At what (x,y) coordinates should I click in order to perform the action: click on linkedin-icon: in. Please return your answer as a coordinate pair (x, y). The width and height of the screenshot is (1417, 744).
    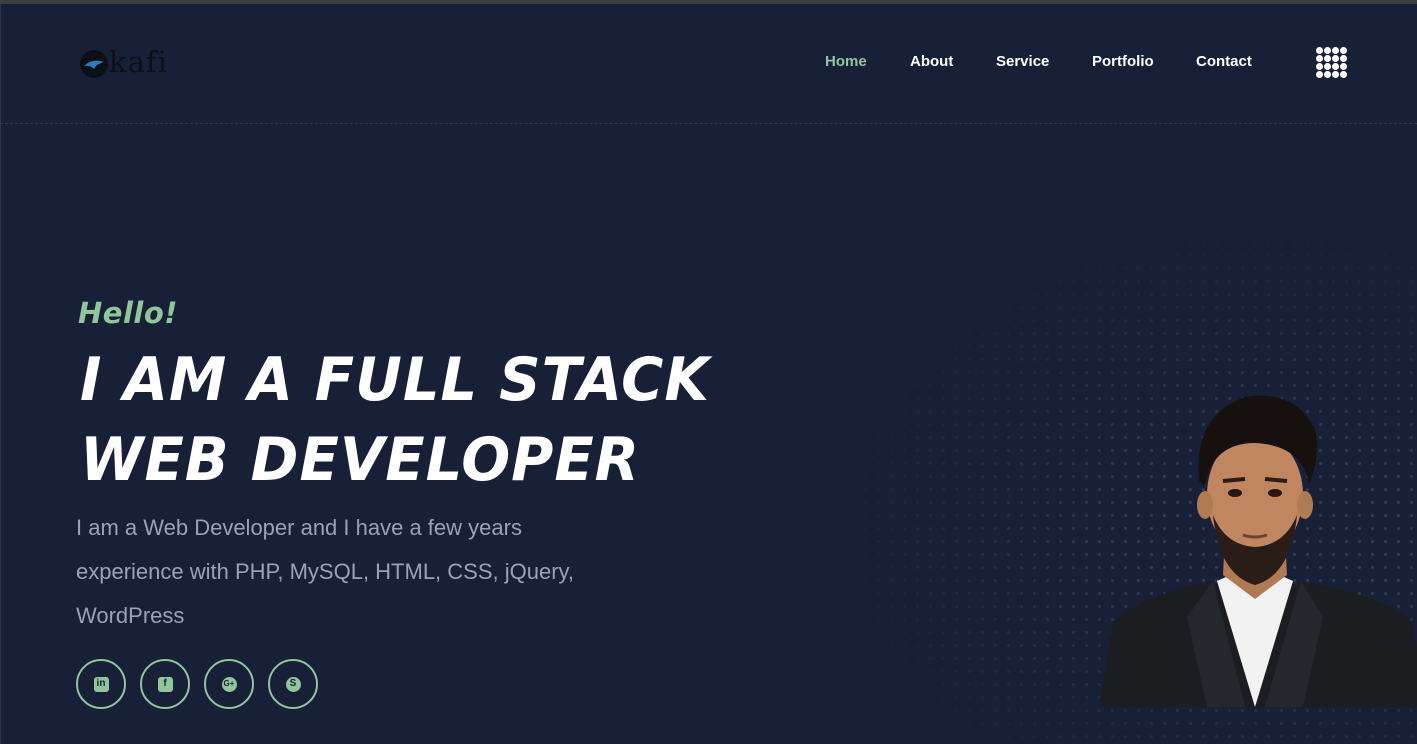
    Looking at the image, I should click on (101, 684).